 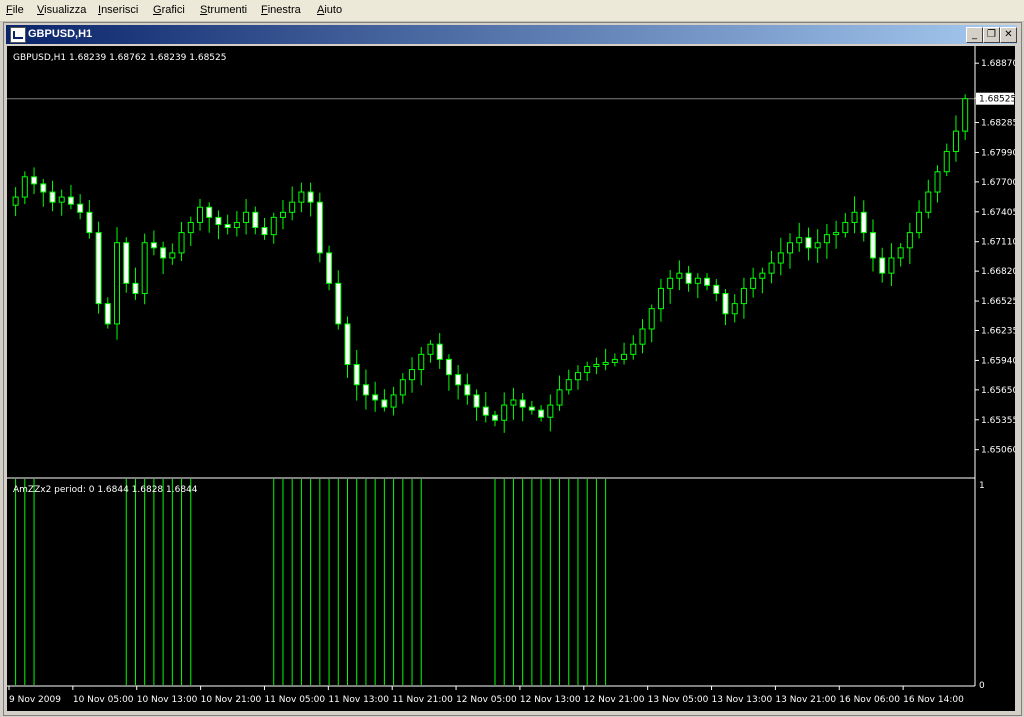 What do you see at coordinates (998, 64) in the screenshot?
I see `y-tick-label: 1.68870` at bounding box center [998, 64].